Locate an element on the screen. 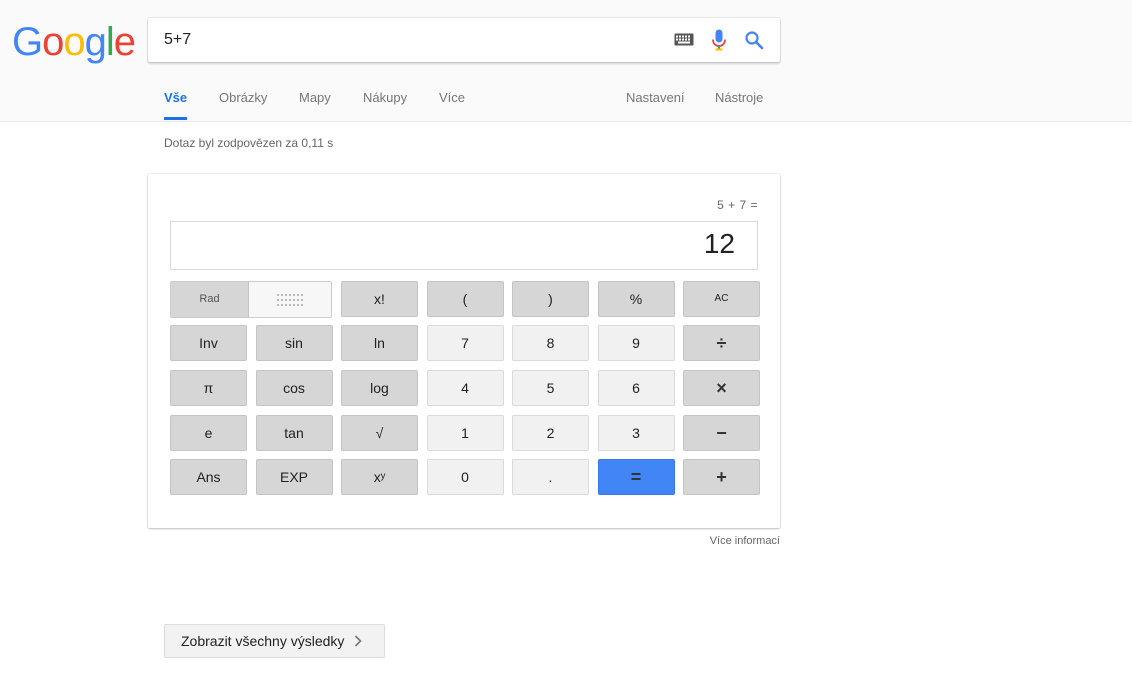 This screenshot has width=1132, height=687. tab-tools: Nástroje is located at coordinates (739, 98).